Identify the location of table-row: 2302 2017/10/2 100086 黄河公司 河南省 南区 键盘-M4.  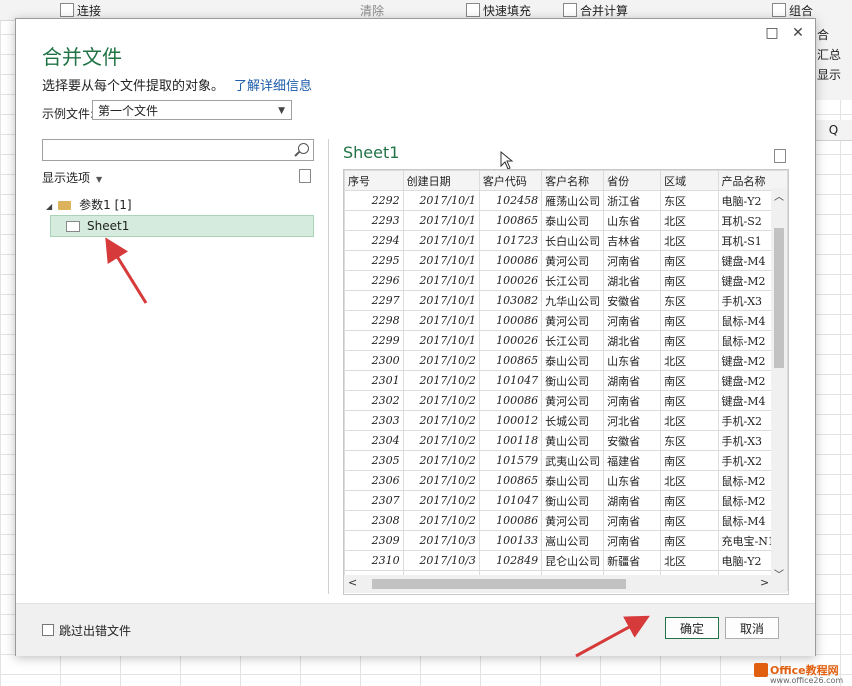
(566, 400).